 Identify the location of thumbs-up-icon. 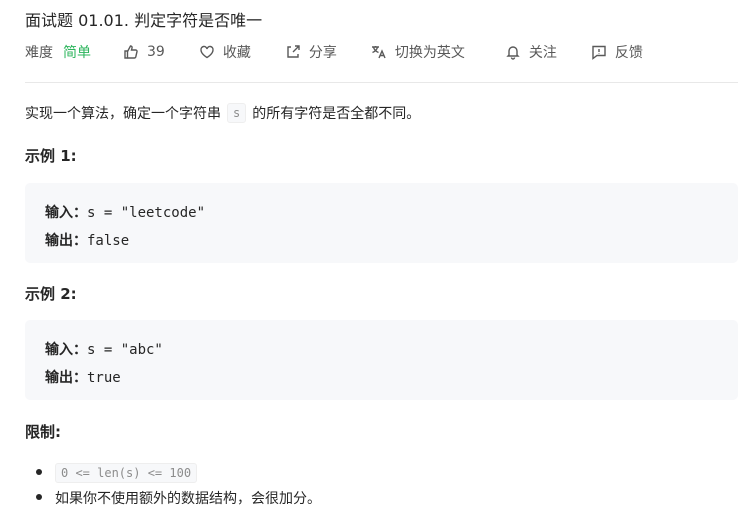
(131, 52).